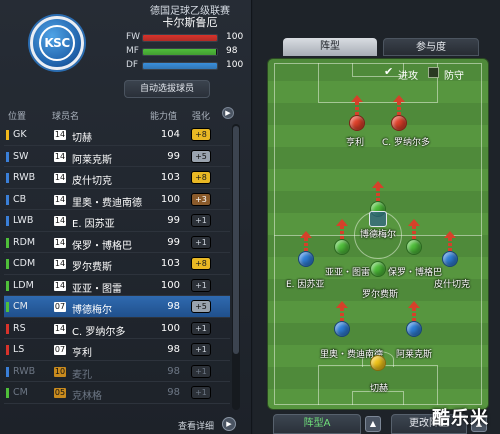 The image size is (500, 434). Describe the element at coordinates (117, 264) in the screenshot. I see `player-row: CDM 14 罗尔费斯 103 +8` at that location.